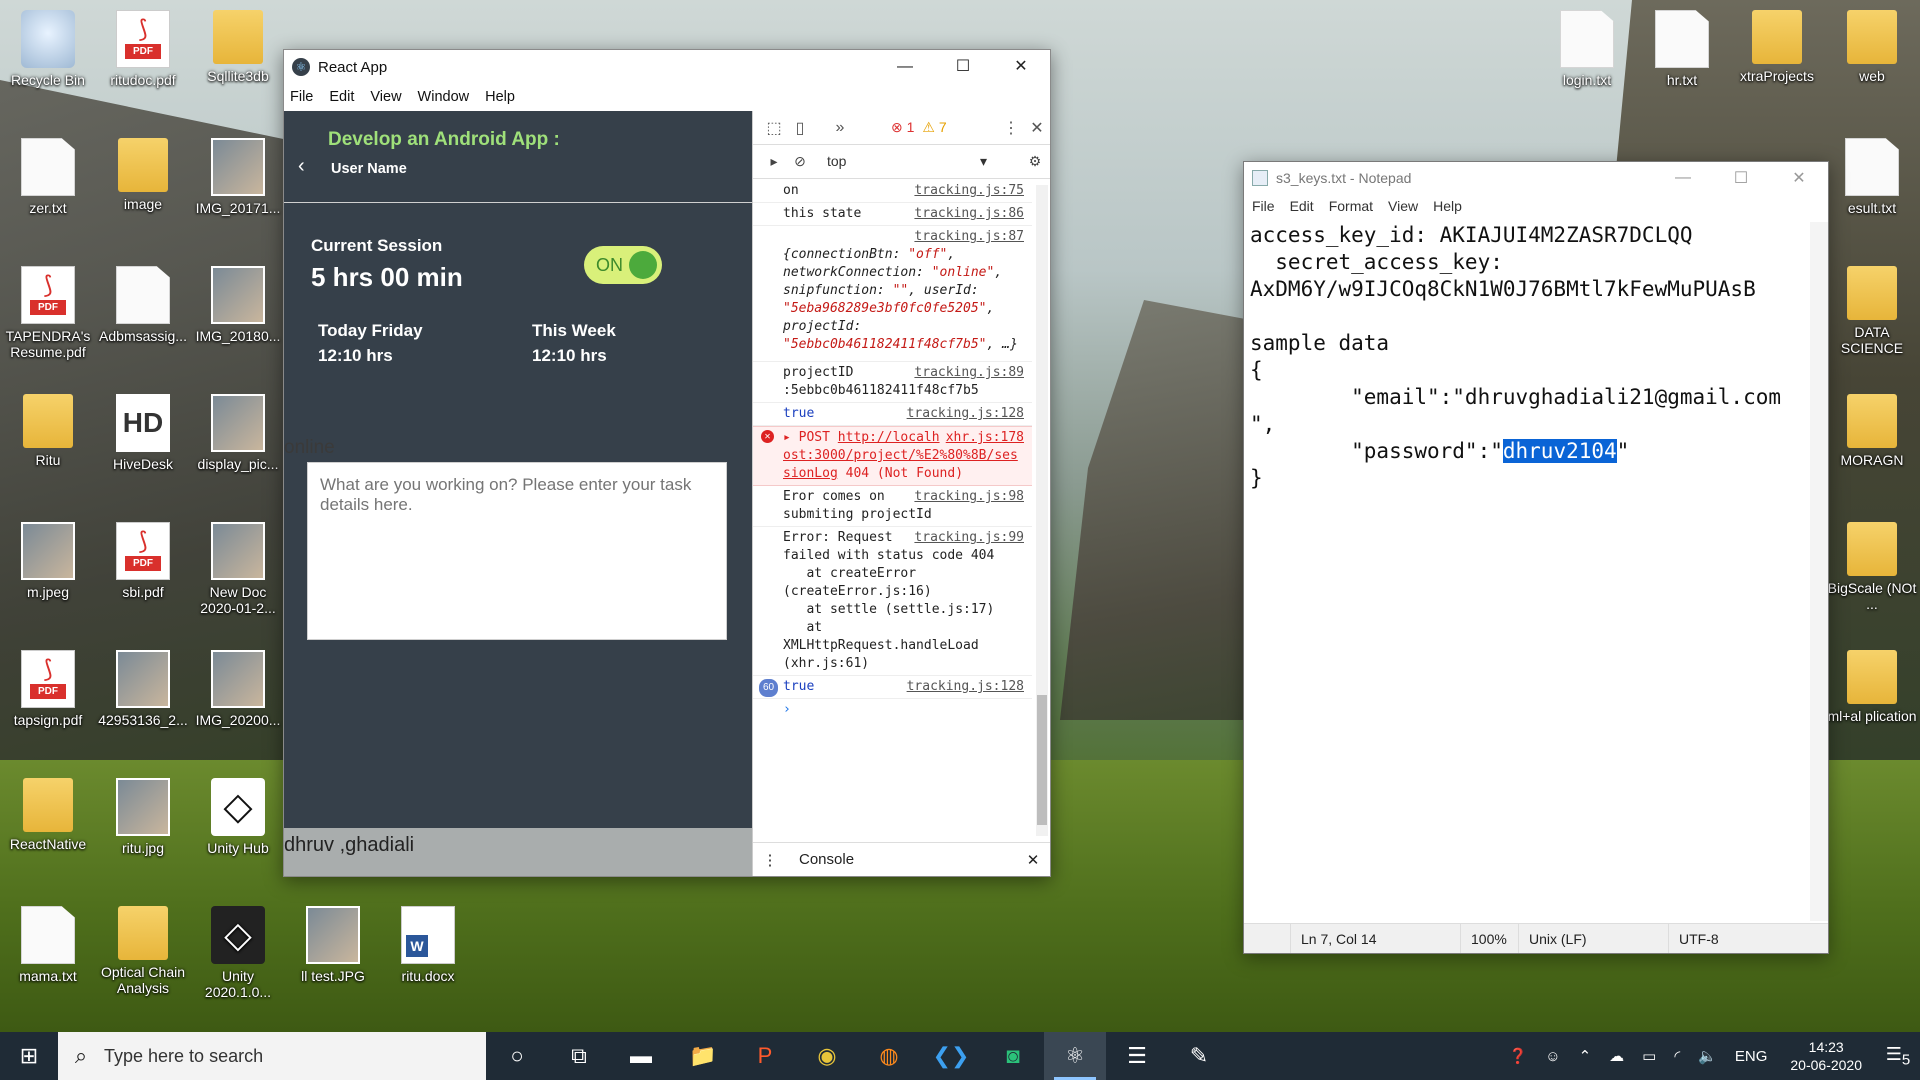 The width and height of the screenshot is (1920, 1080). Describe the element at coordinates (143, 175) in the screenshot. I see `desktop-icon: image` at that location.